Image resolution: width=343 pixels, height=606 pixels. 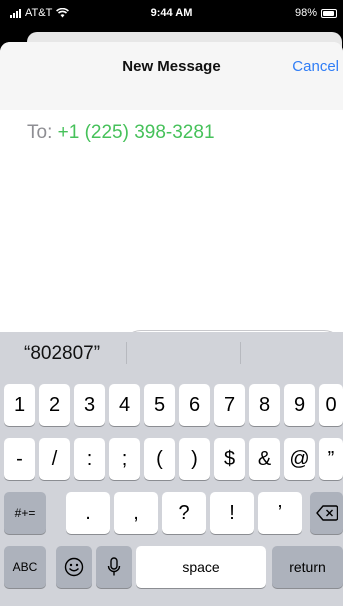 I want to click on microphone-icon, so click(x=114, y=566).